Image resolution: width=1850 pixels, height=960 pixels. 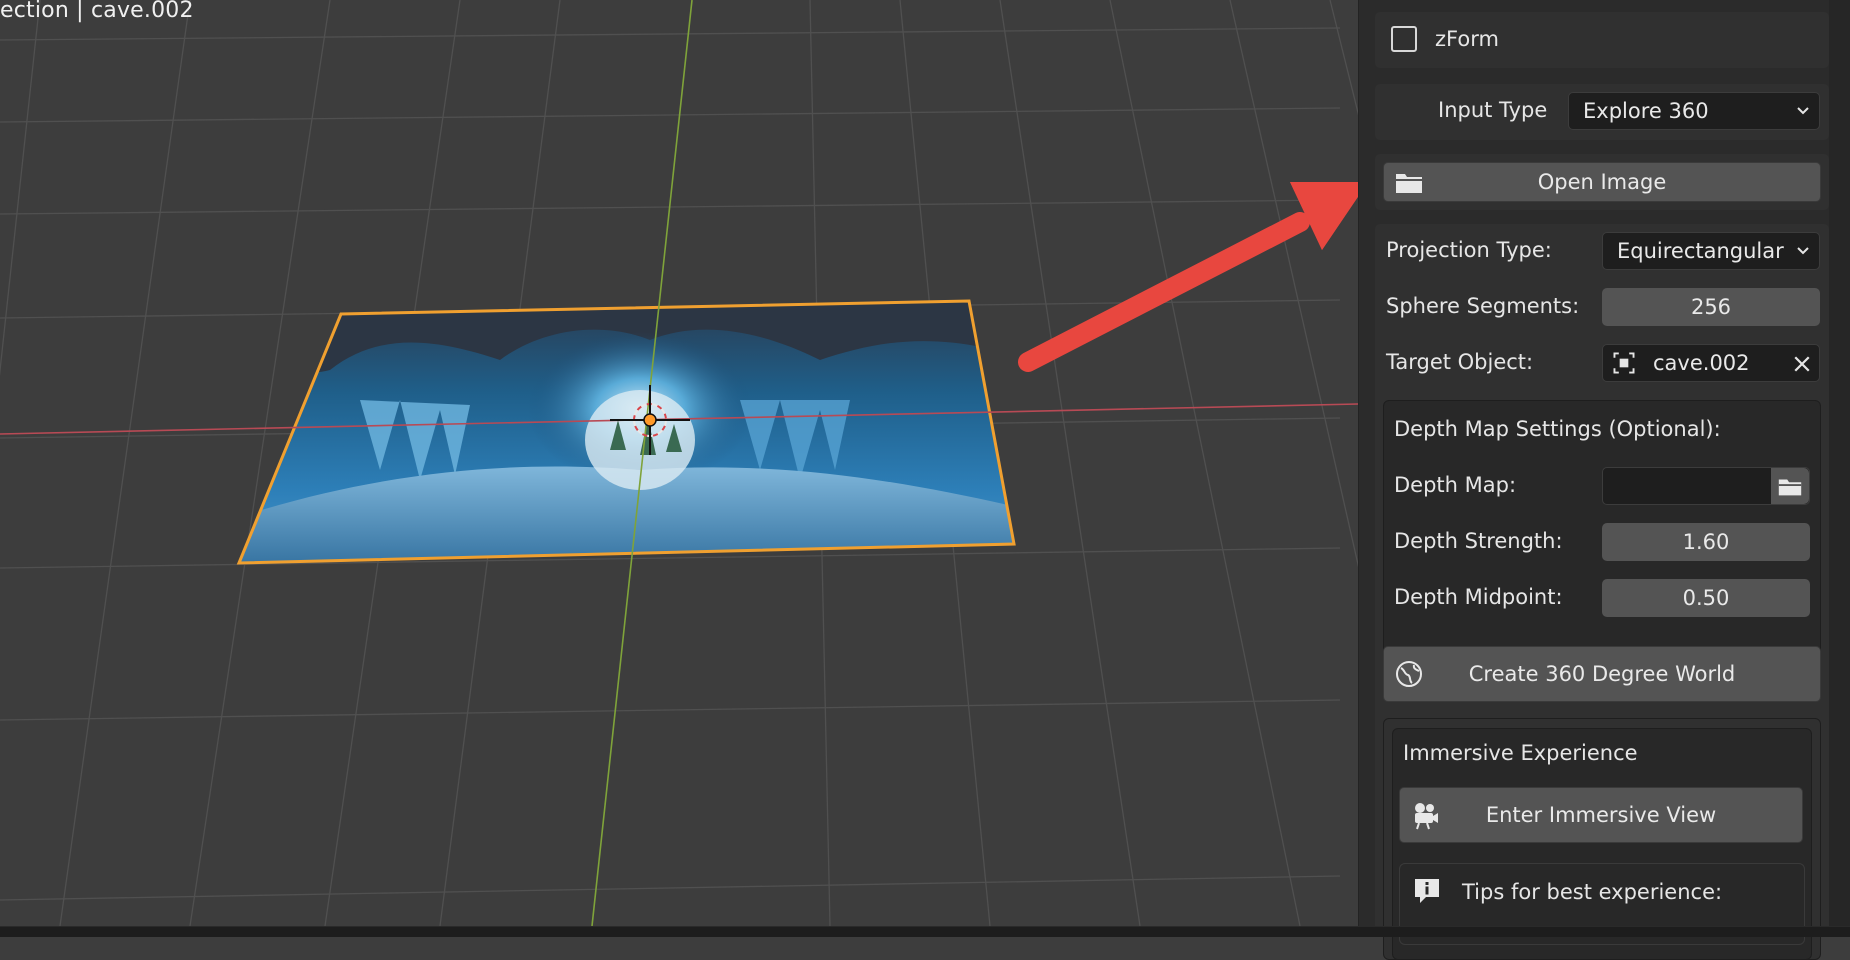 I want to click on input-type-value: Explore 360, so click(x=1646, y=111).